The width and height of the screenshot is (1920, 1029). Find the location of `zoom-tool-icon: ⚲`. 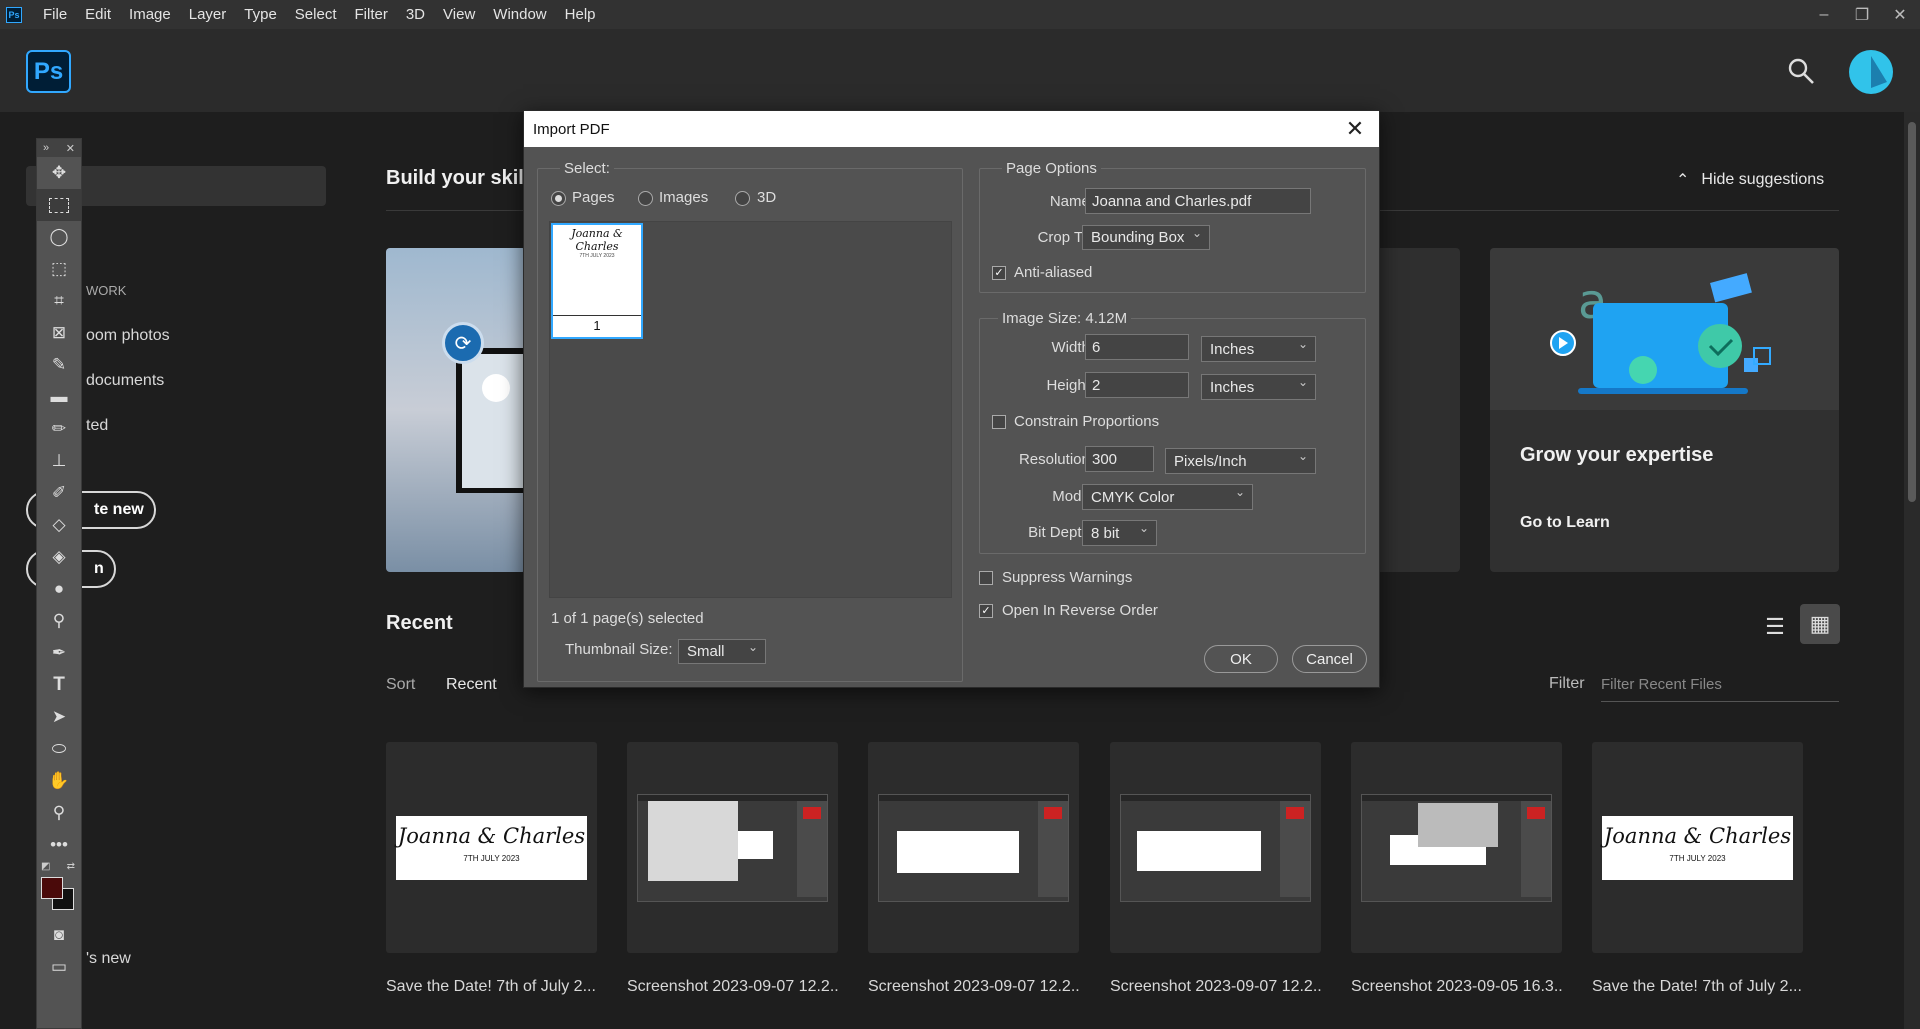

zoom-tool-icon: ⚲ is located at coordinates (59, 813).